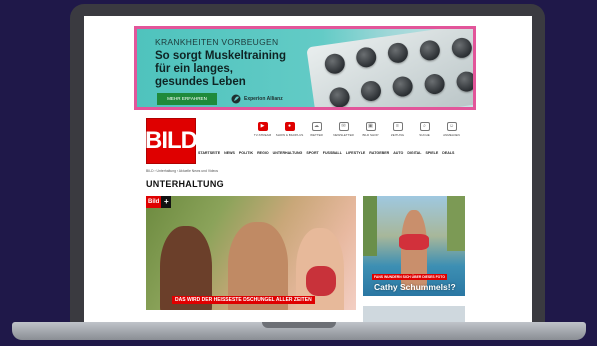 The image size is (597, 346). Describe the element at coordinates (409, 277) in the screenshot. I see `side-teaser-kicker: FANS WUNDERN SICH ÜBER DIESES FOTO` at that location.